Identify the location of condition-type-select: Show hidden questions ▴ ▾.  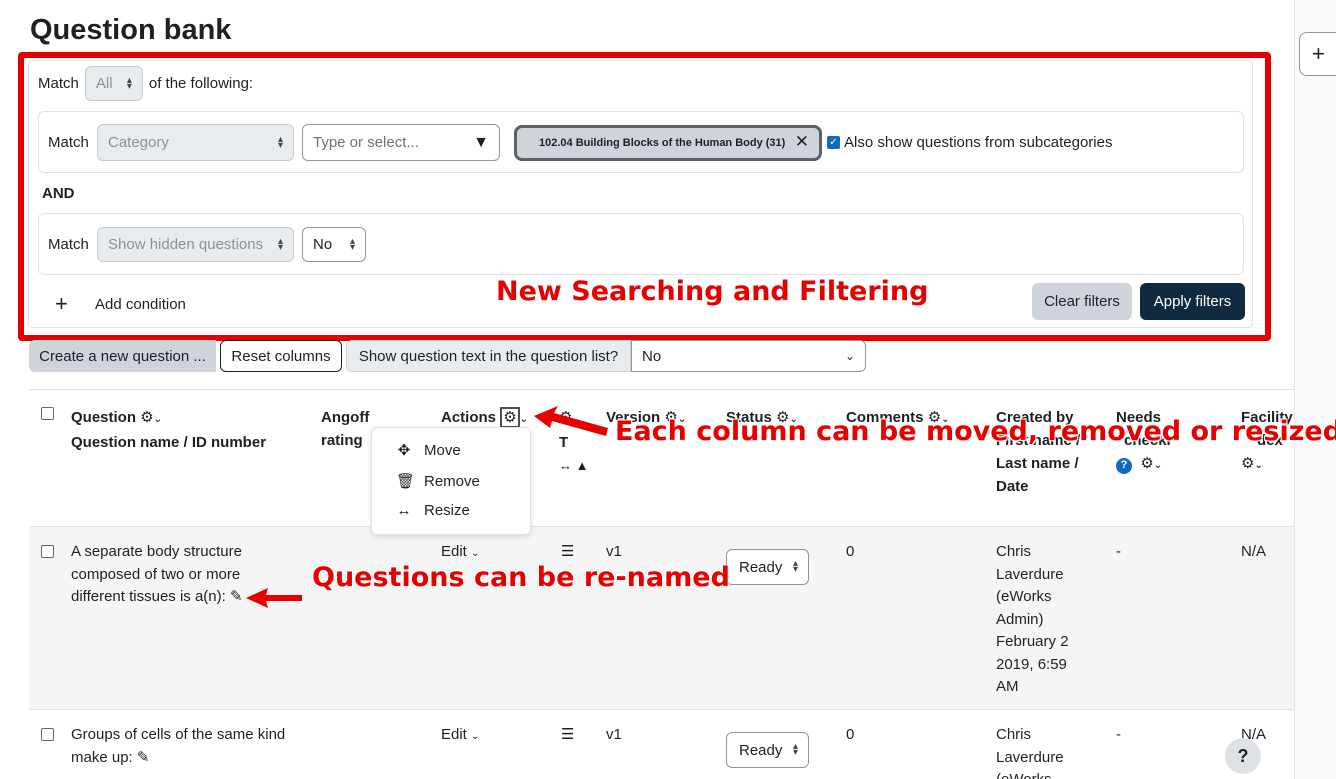
(195, 244).